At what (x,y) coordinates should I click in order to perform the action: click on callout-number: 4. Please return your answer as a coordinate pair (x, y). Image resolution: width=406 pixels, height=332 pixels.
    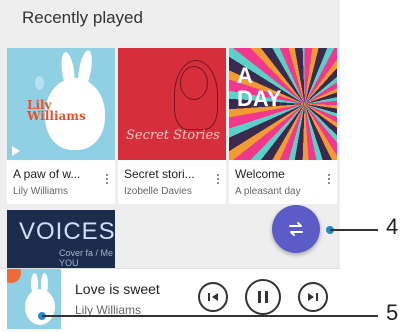
    Looking at the image, I should click on (392, 226).